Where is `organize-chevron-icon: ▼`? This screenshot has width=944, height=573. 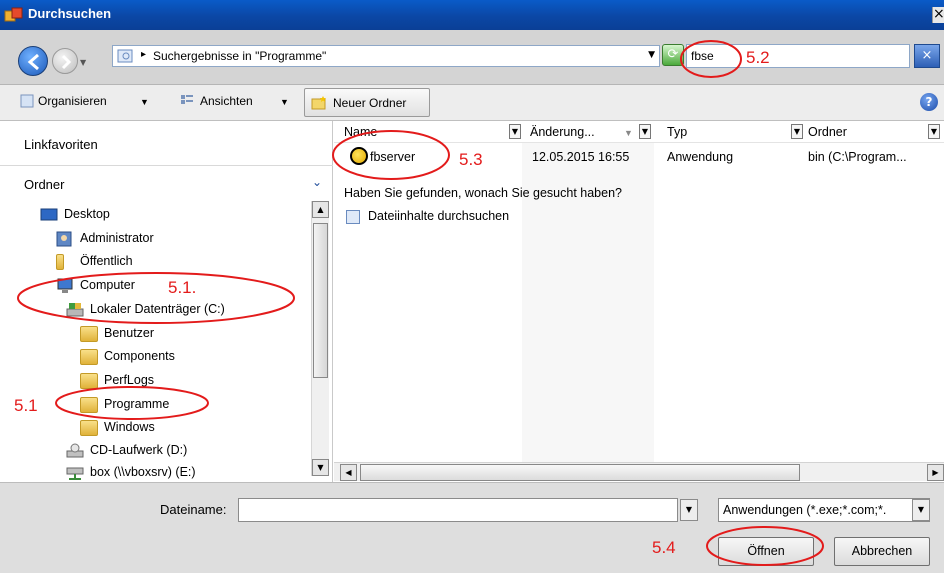 organize-chevron-icon: ▼ is located at coordinates (144, 102).